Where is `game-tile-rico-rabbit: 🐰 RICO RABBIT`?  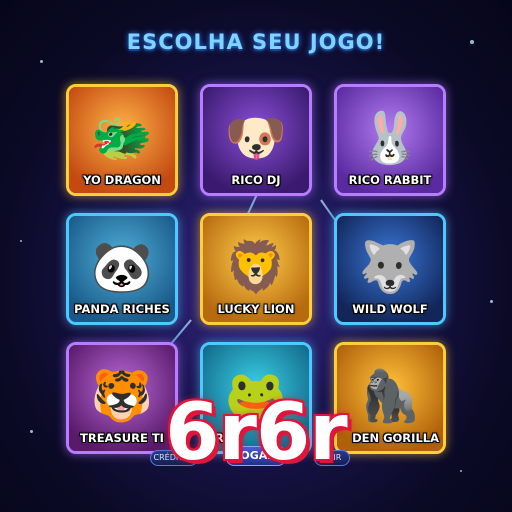
game-tile-rico-rabbit: 🐰 RICO RABBIT is located at coordinates (390, 140).